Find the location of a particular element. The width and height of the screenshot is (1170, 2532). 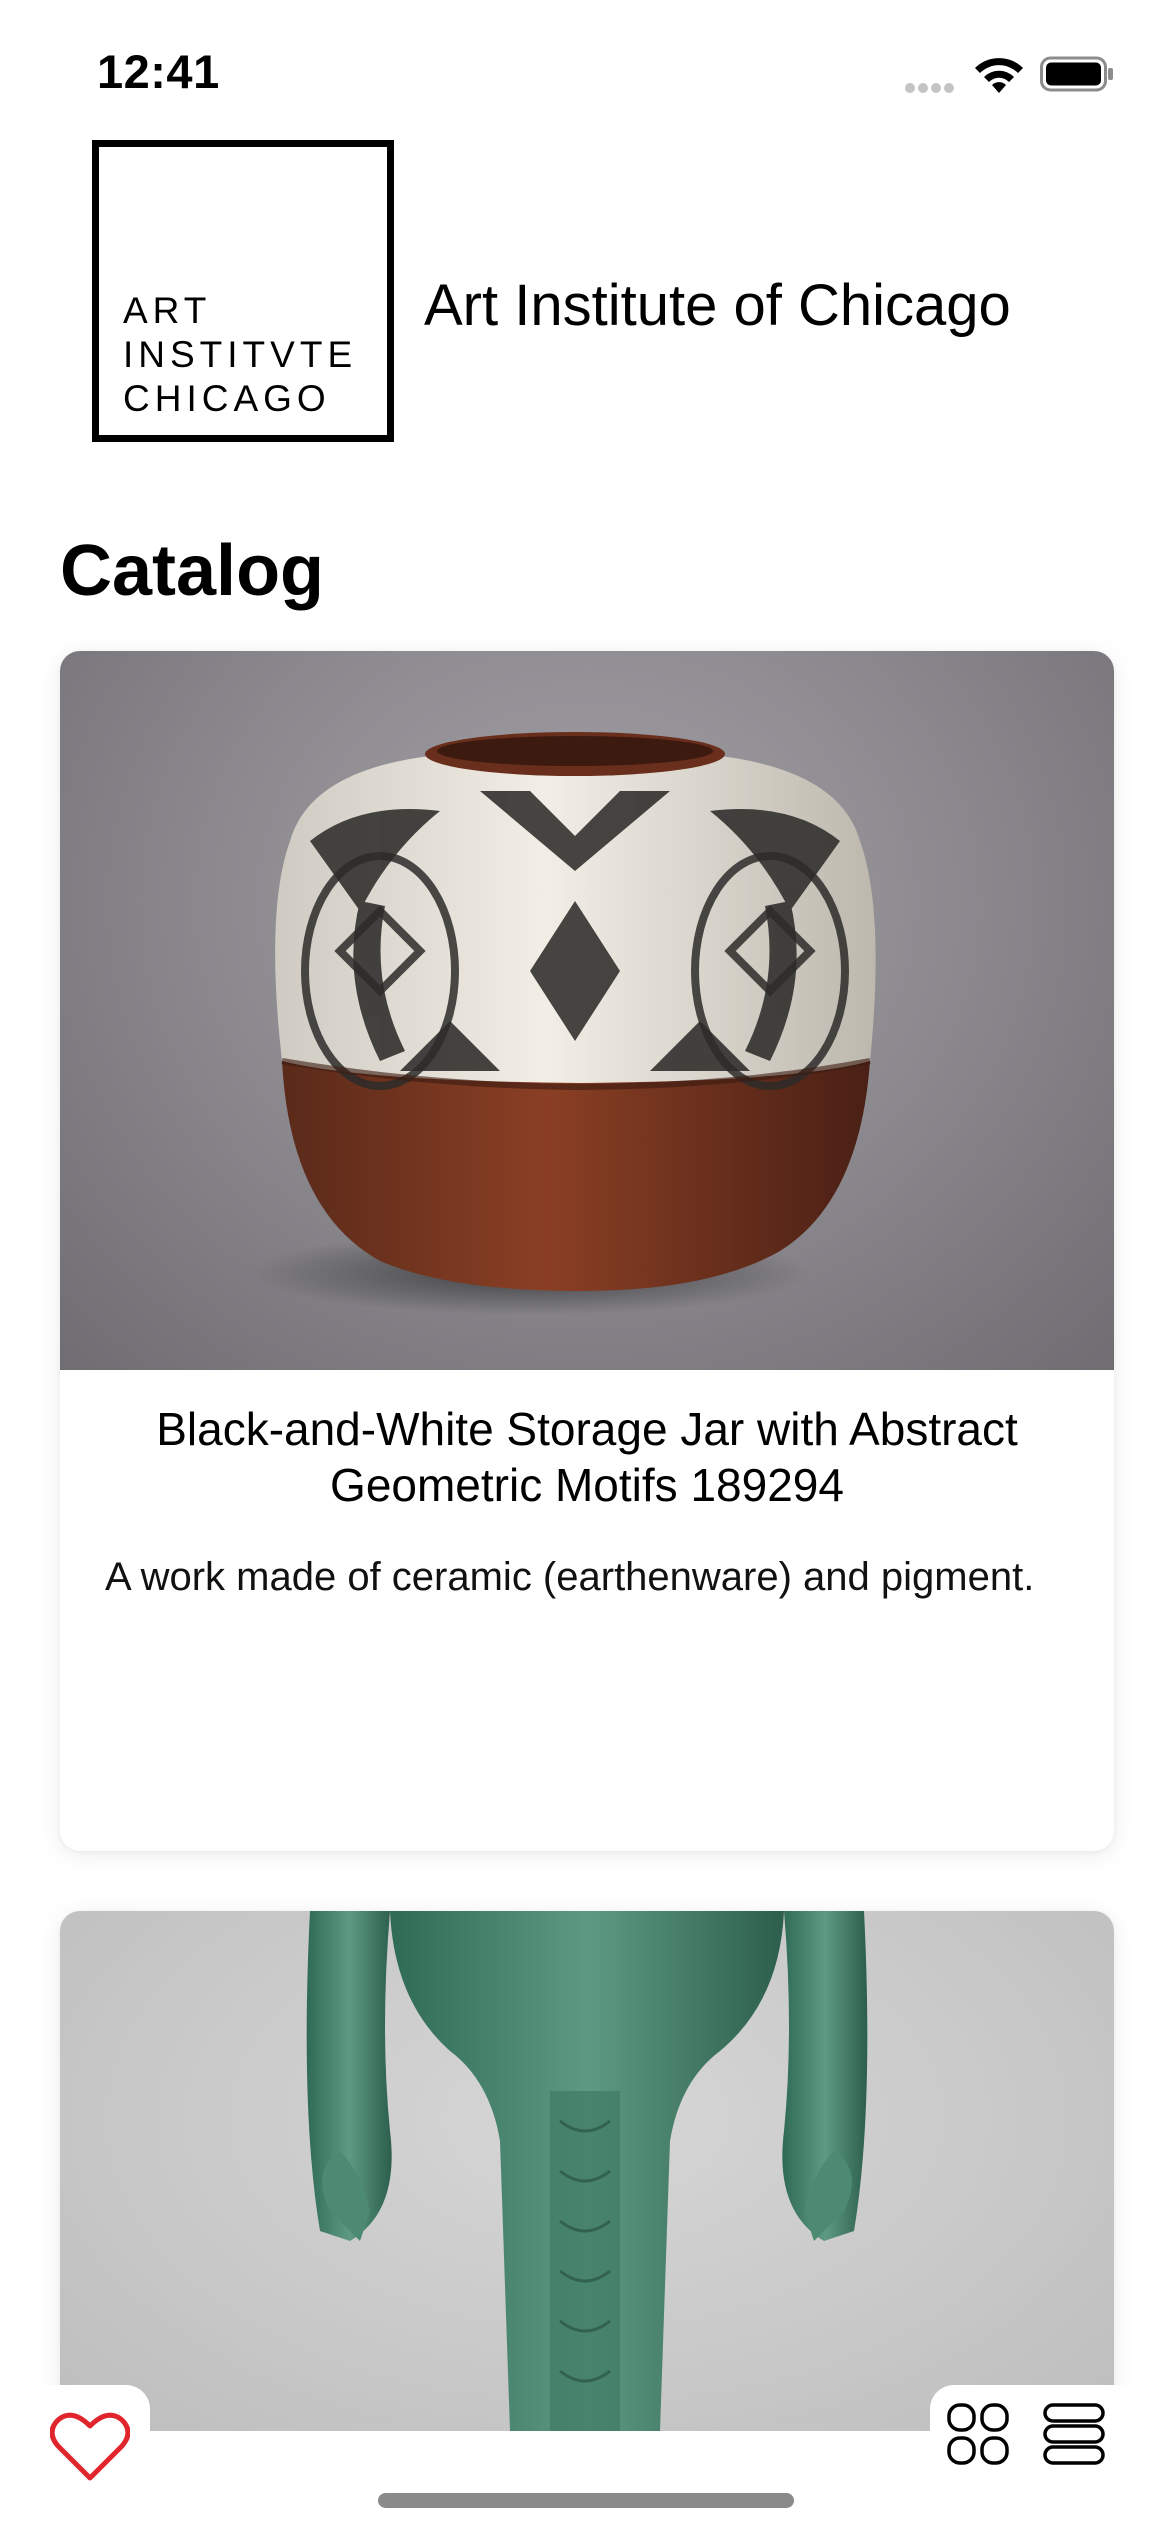

logo-text: ART INSTITVTE CHICAGO is located at coordinates (240, 355).